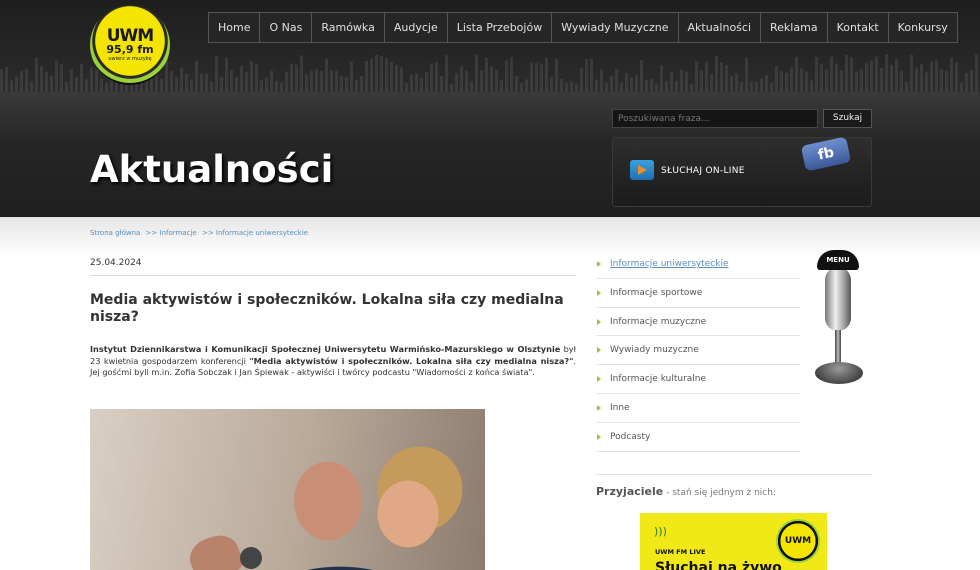 Image resolution: width=980 pixels, height=570 pixels. What do you see at coordinates (348, 27) in the screenshot?
I see `nav-ramowka: Ramówka` at bounding box center [348, 27].